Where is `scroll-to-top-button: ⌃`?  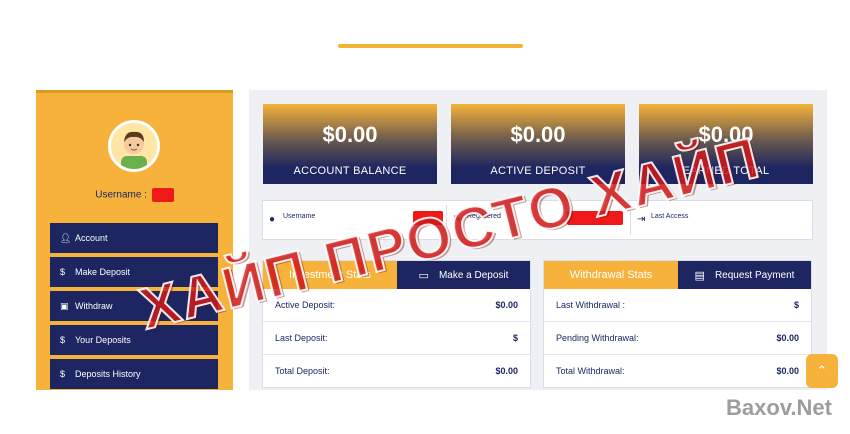 scroll-to-top-button: ⌃ is located at coordinates (822, 371).